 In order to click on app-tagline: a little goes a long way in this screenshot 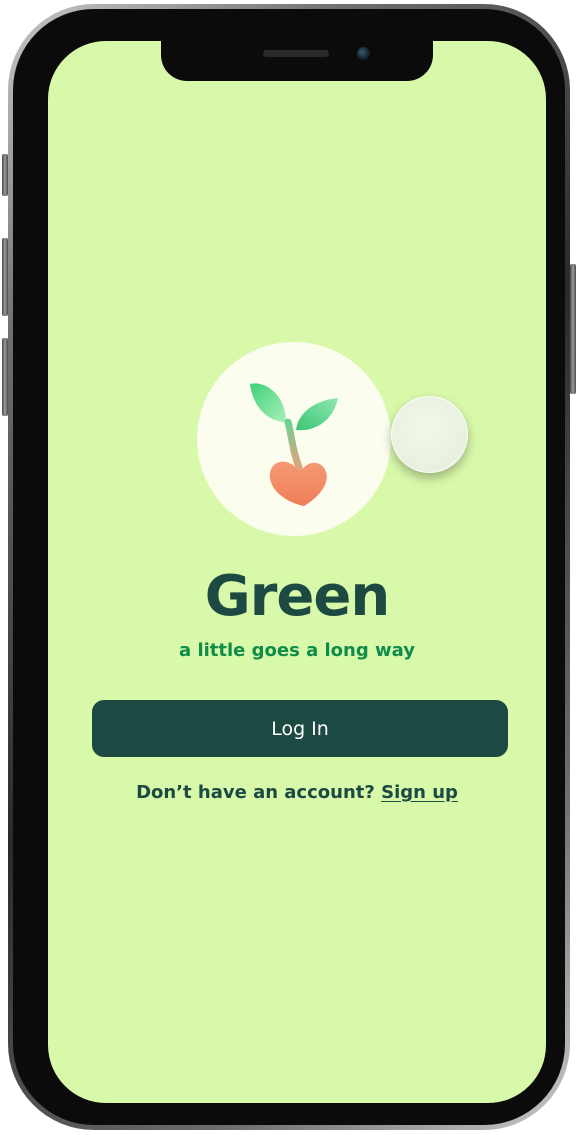, I will do `click(297, 650)`.